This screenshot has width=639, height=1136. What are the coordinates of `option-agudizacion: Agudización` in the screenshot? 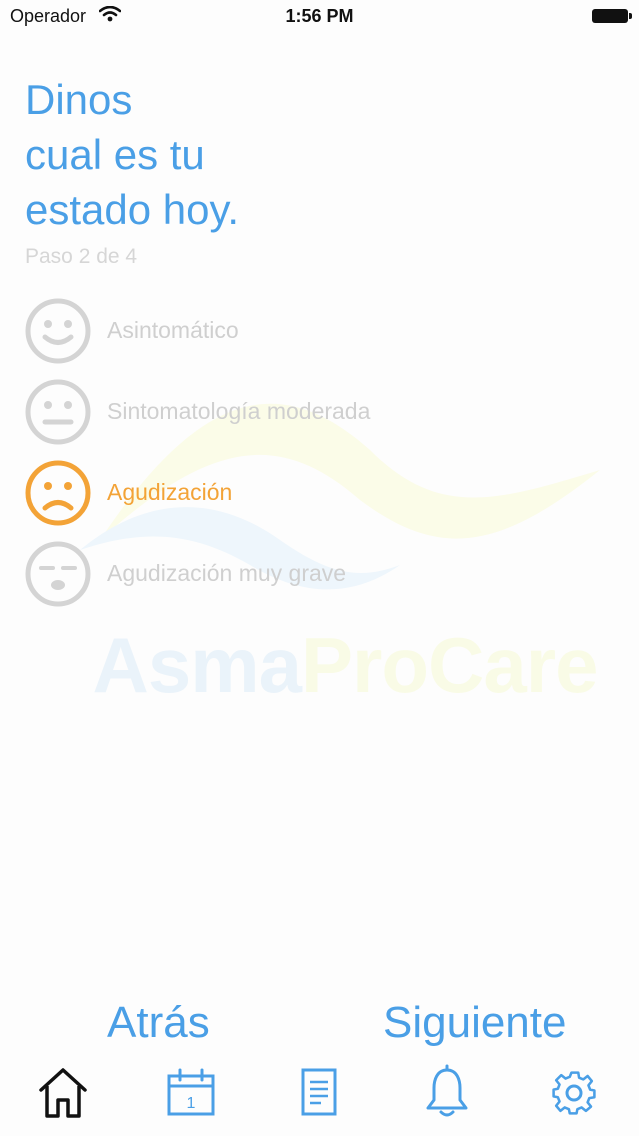 It's located at (314, 492).